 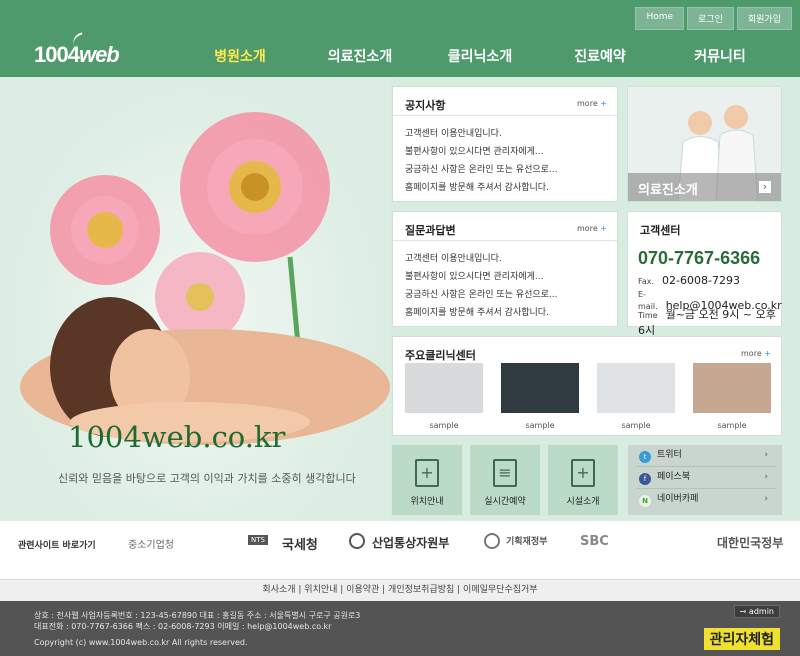 I want to click on main-navigation: 병원소개 의료진소개 클리닉소개 진료예약 커뮤니티, so click(x=480, y=56).